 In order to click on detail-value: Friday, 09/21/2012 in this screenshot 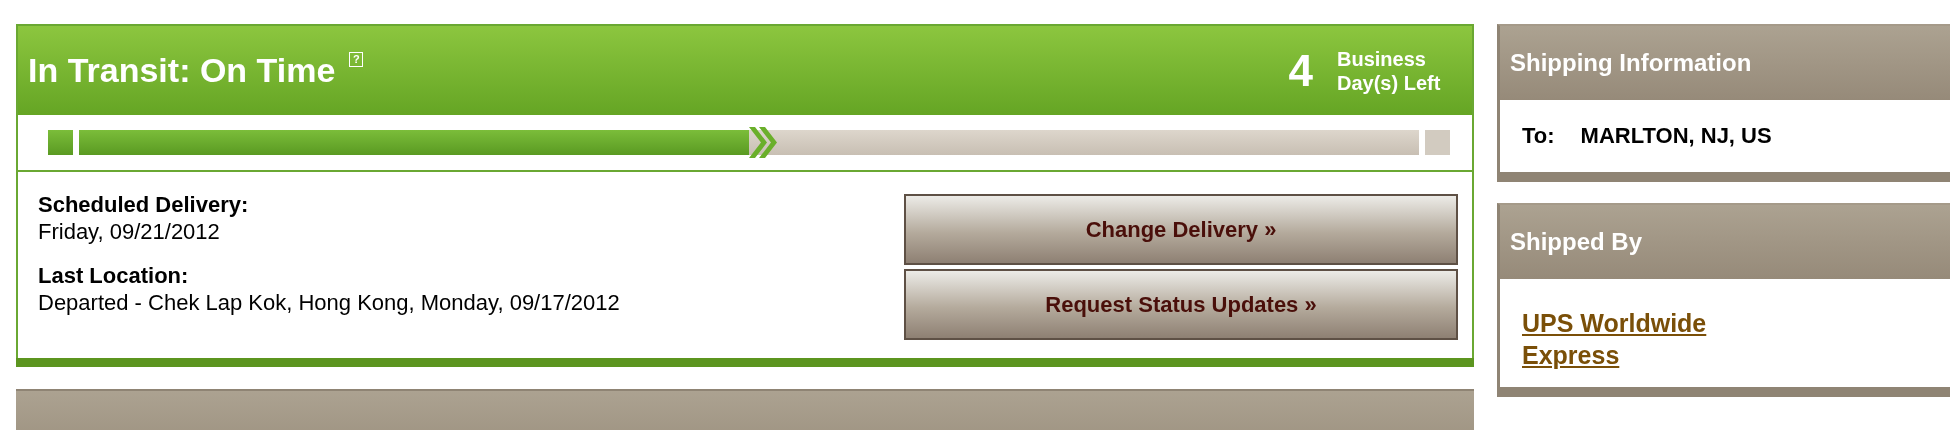, I will do `click(129, 232)`.